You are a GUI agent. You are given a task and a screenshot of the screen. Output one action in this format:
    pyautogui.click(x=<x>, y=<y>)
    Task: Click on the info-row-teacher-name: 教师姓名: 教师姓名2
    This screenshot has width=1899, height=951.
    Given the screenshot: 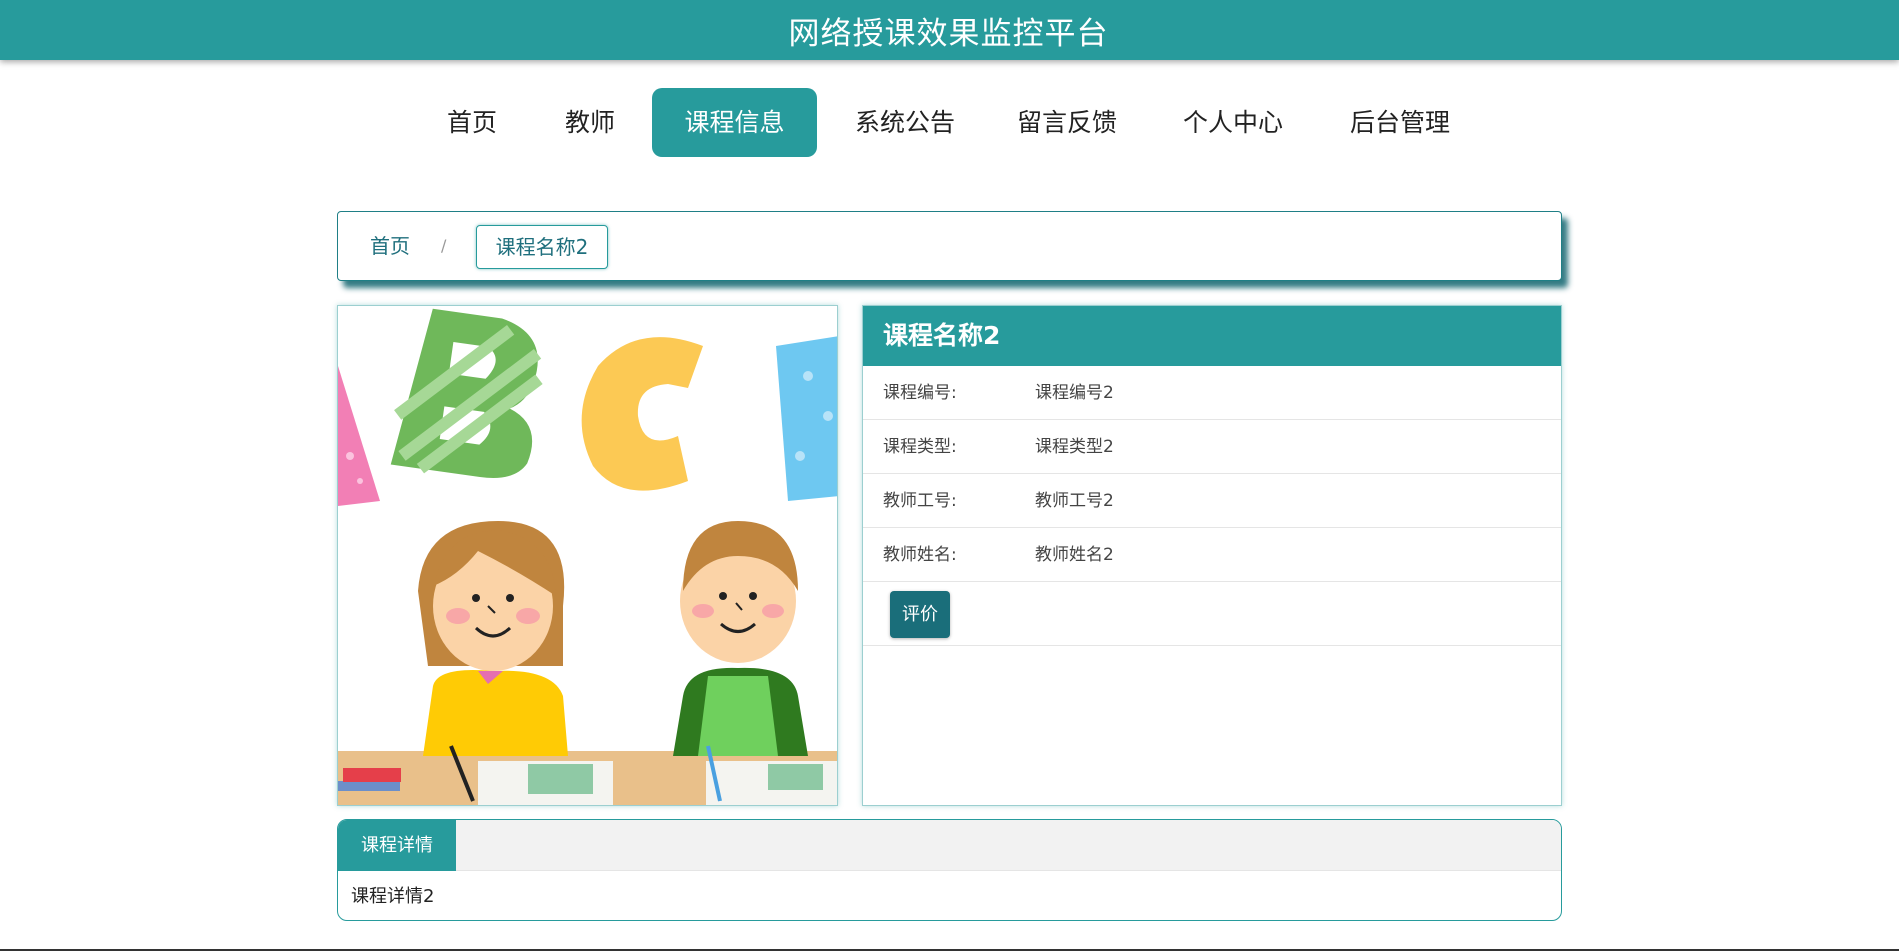 What is the action you would take?
    pyautogui.click(x=1212, y=555)
    